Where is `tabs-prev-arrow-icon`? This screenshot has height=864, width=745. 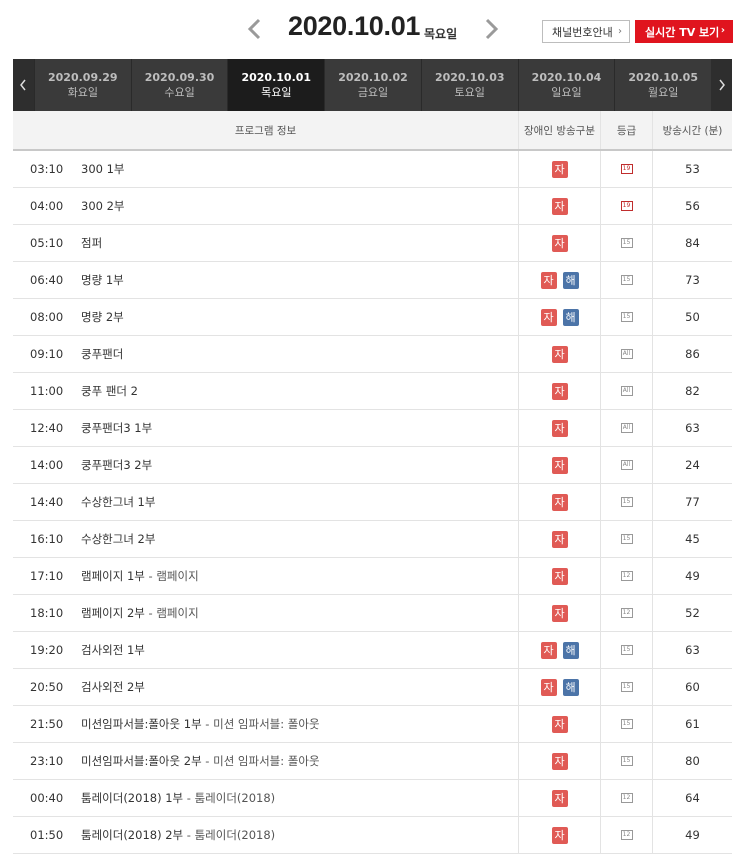 tabs-prev-arrow-icon is located at coordinates (23, 85).